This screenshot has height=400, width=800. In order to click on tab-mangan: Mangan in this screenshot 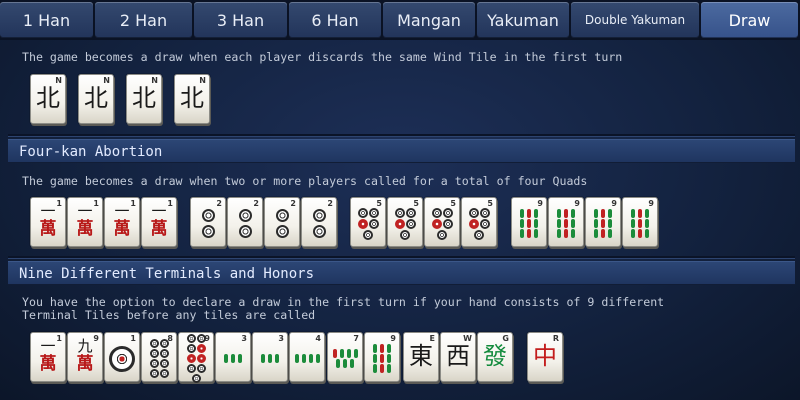, I will do `click(429, 20)`.